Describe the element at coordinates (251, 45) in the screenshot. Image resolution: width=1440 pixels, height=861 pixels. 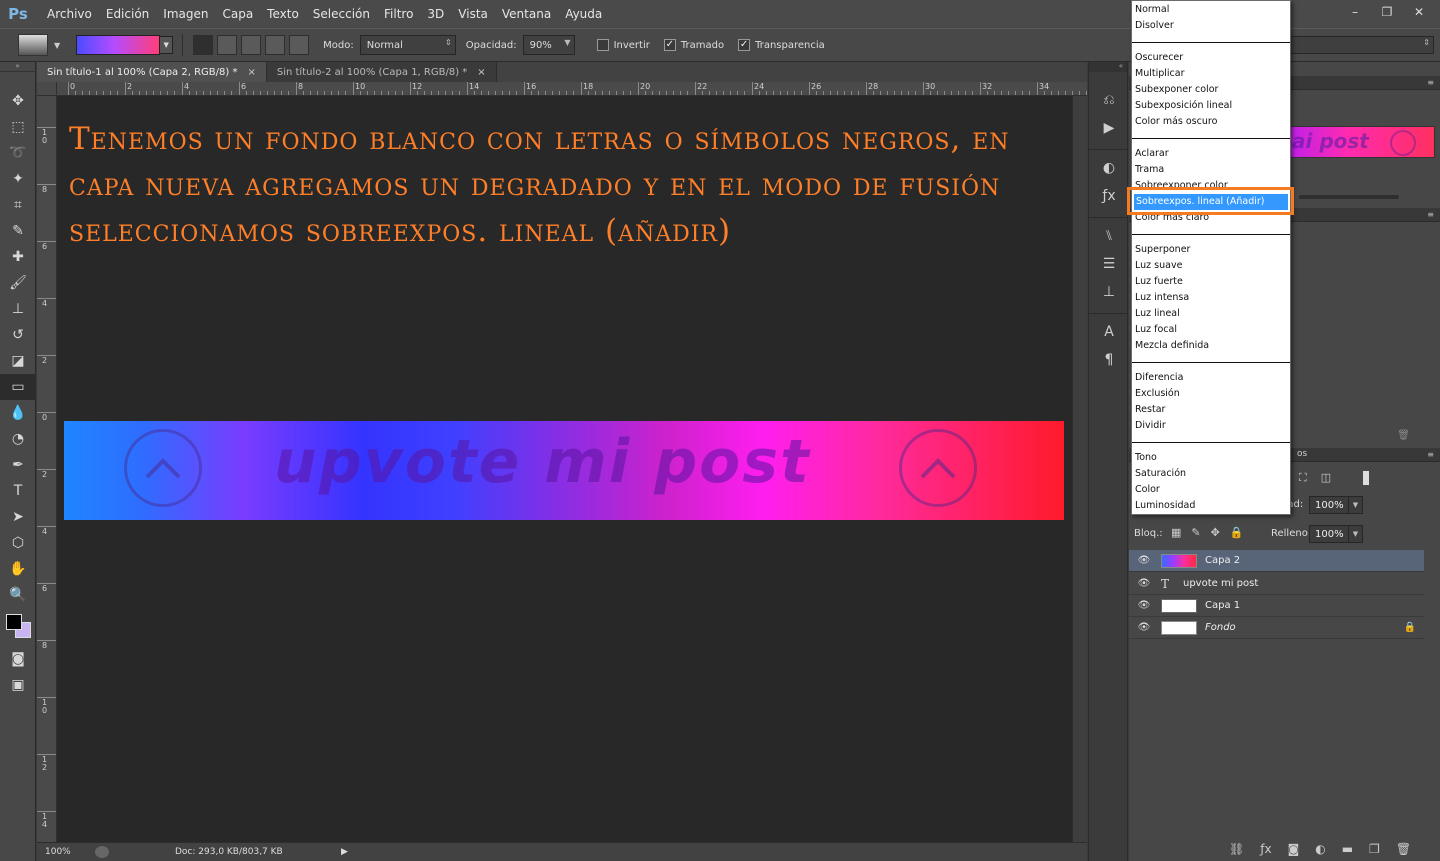
I see `angle-gradient-button` at that location.